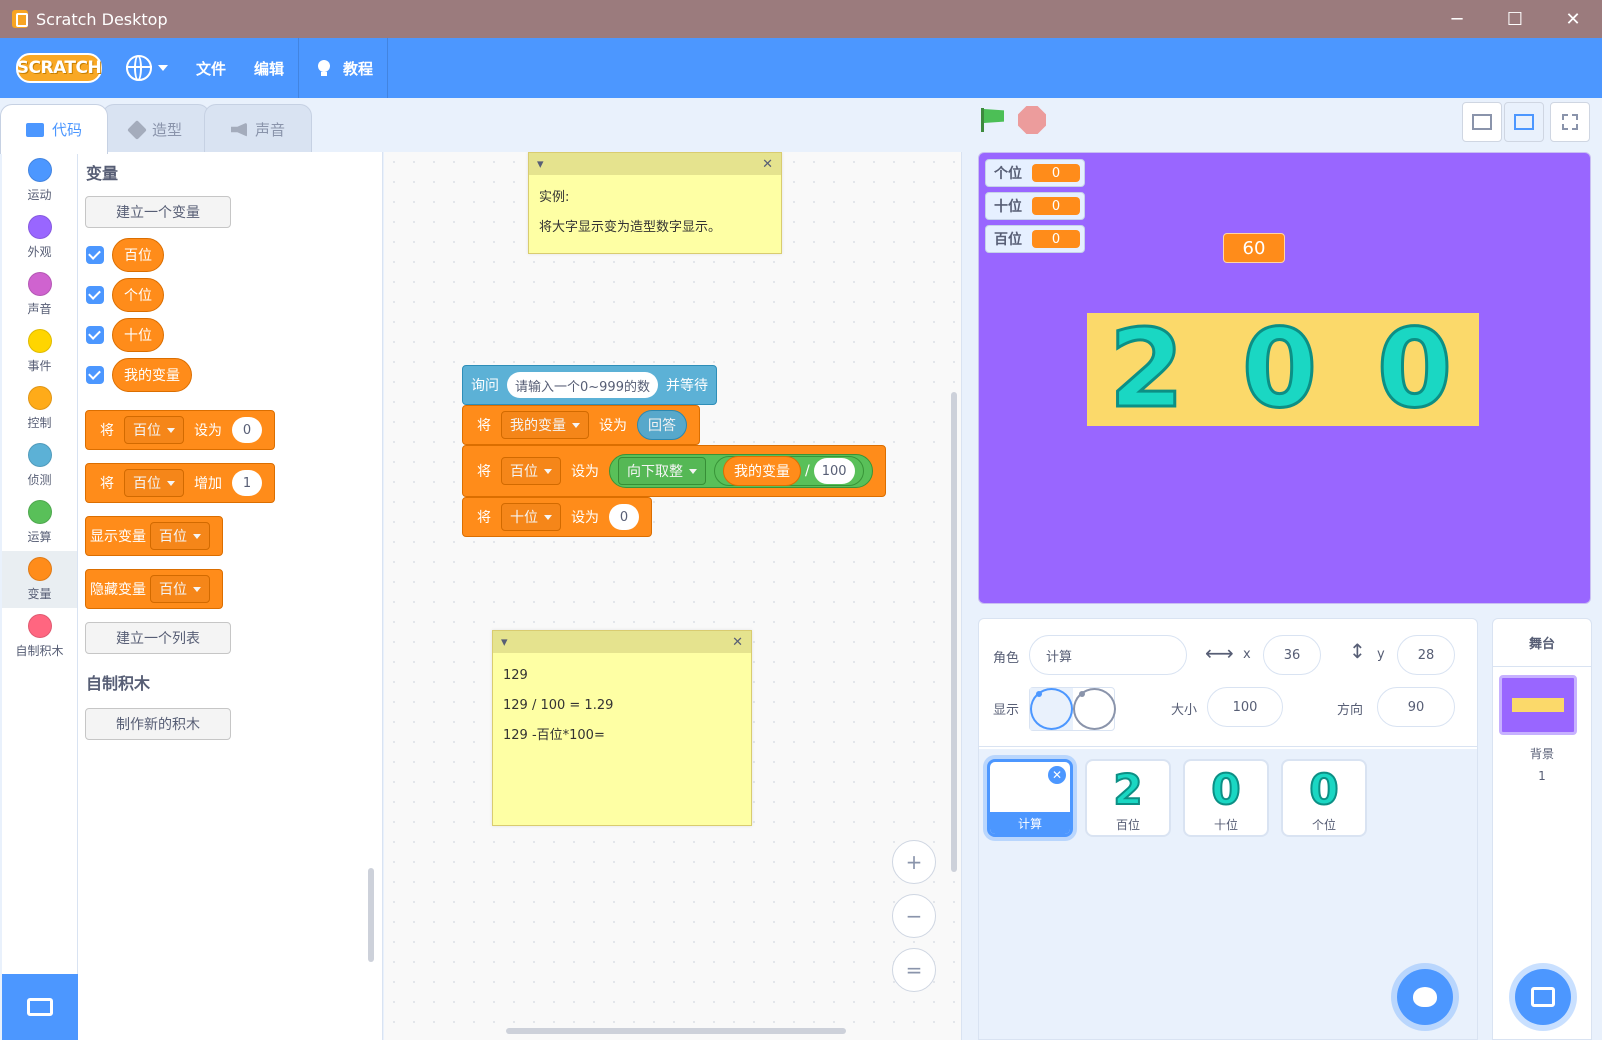  I want to click on category-my-blocks: 自制积木, so click(39, 636).